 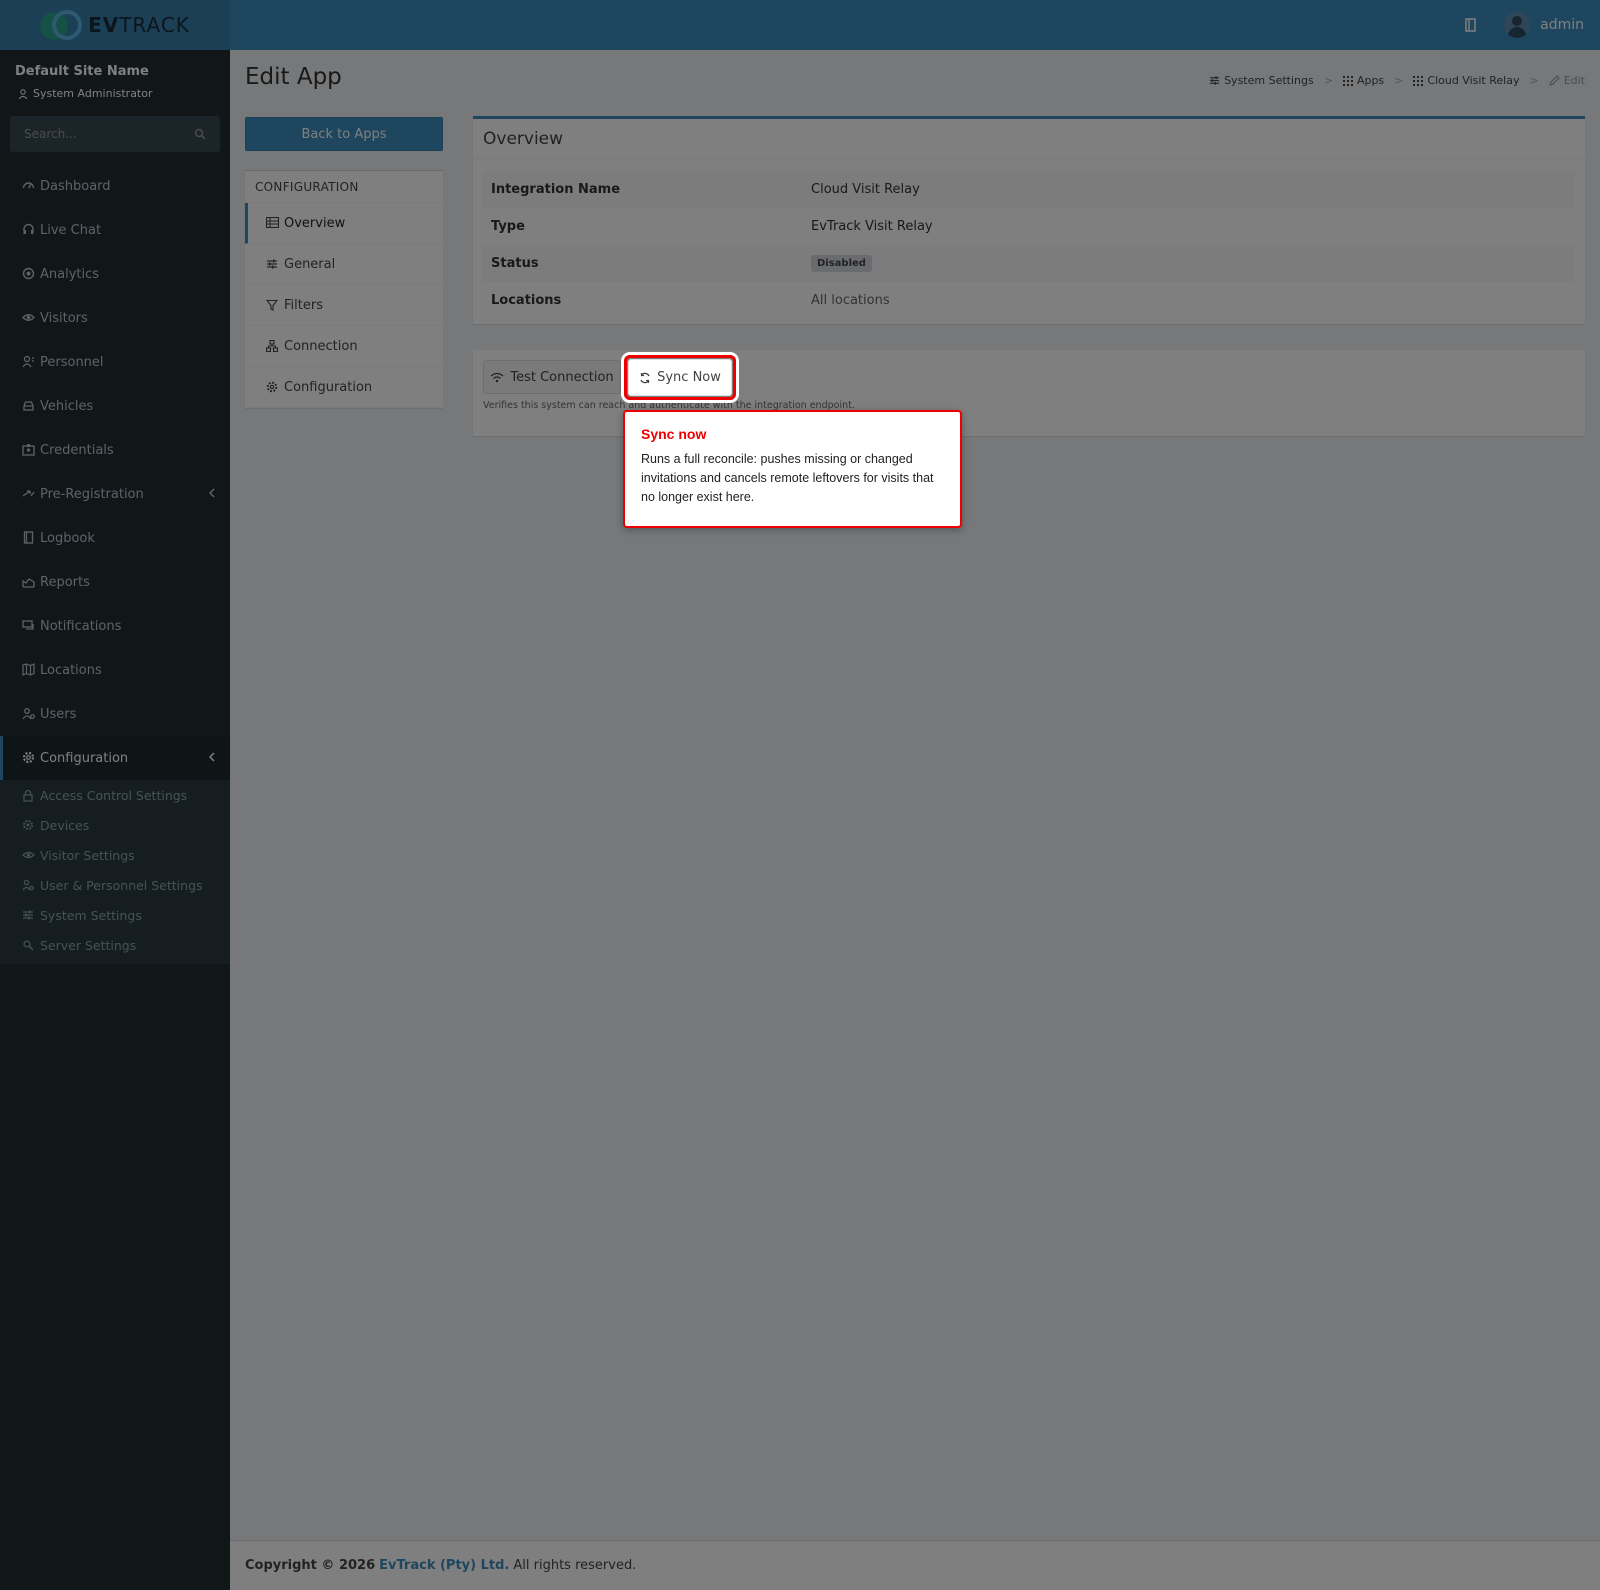 I want to click on tour-highlight-frame, so click(x=680, y=377).